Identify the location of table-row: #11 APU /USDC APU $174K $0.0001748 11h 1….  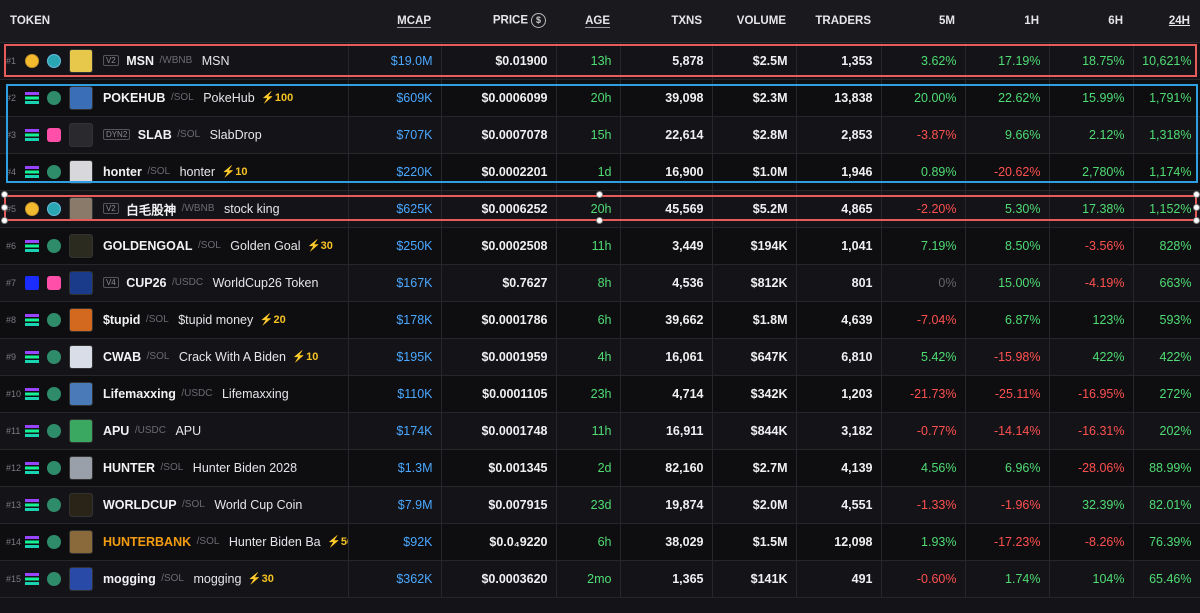
(600, 431).